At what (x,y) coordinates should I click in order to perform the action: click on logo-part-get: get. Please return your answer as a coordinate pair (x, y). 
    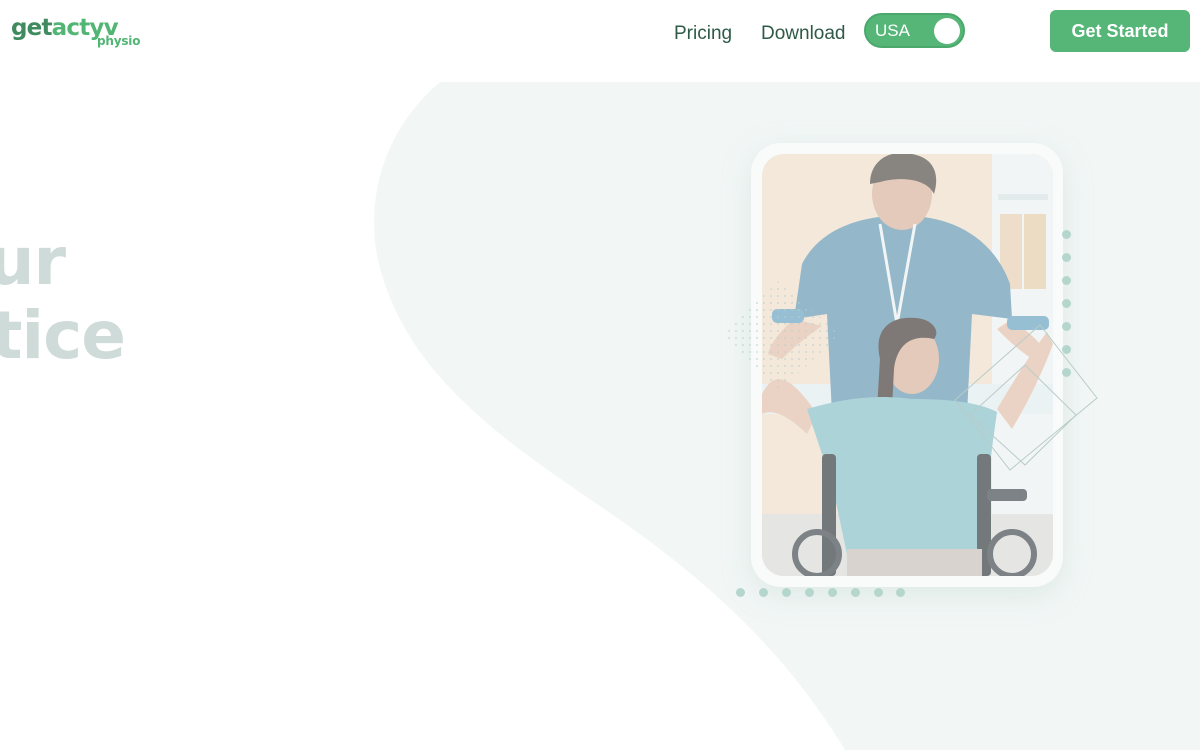
    Looking at the image, I should click on (31, 28).